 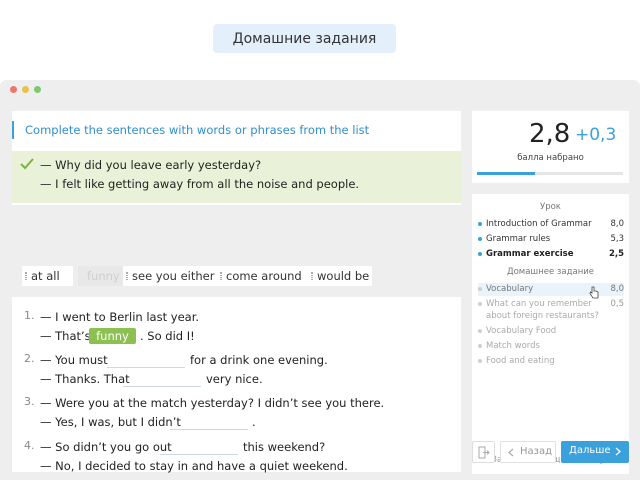 I want to click on score-label: балла набрано, so click(x=550, y=158).